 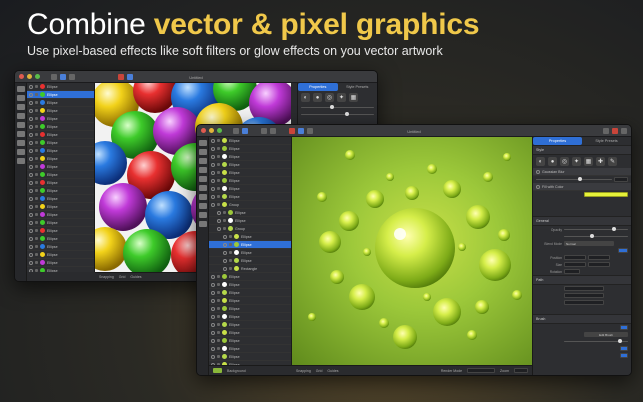 I want to click on shape-tool-icon, so click(x=202, y=170).